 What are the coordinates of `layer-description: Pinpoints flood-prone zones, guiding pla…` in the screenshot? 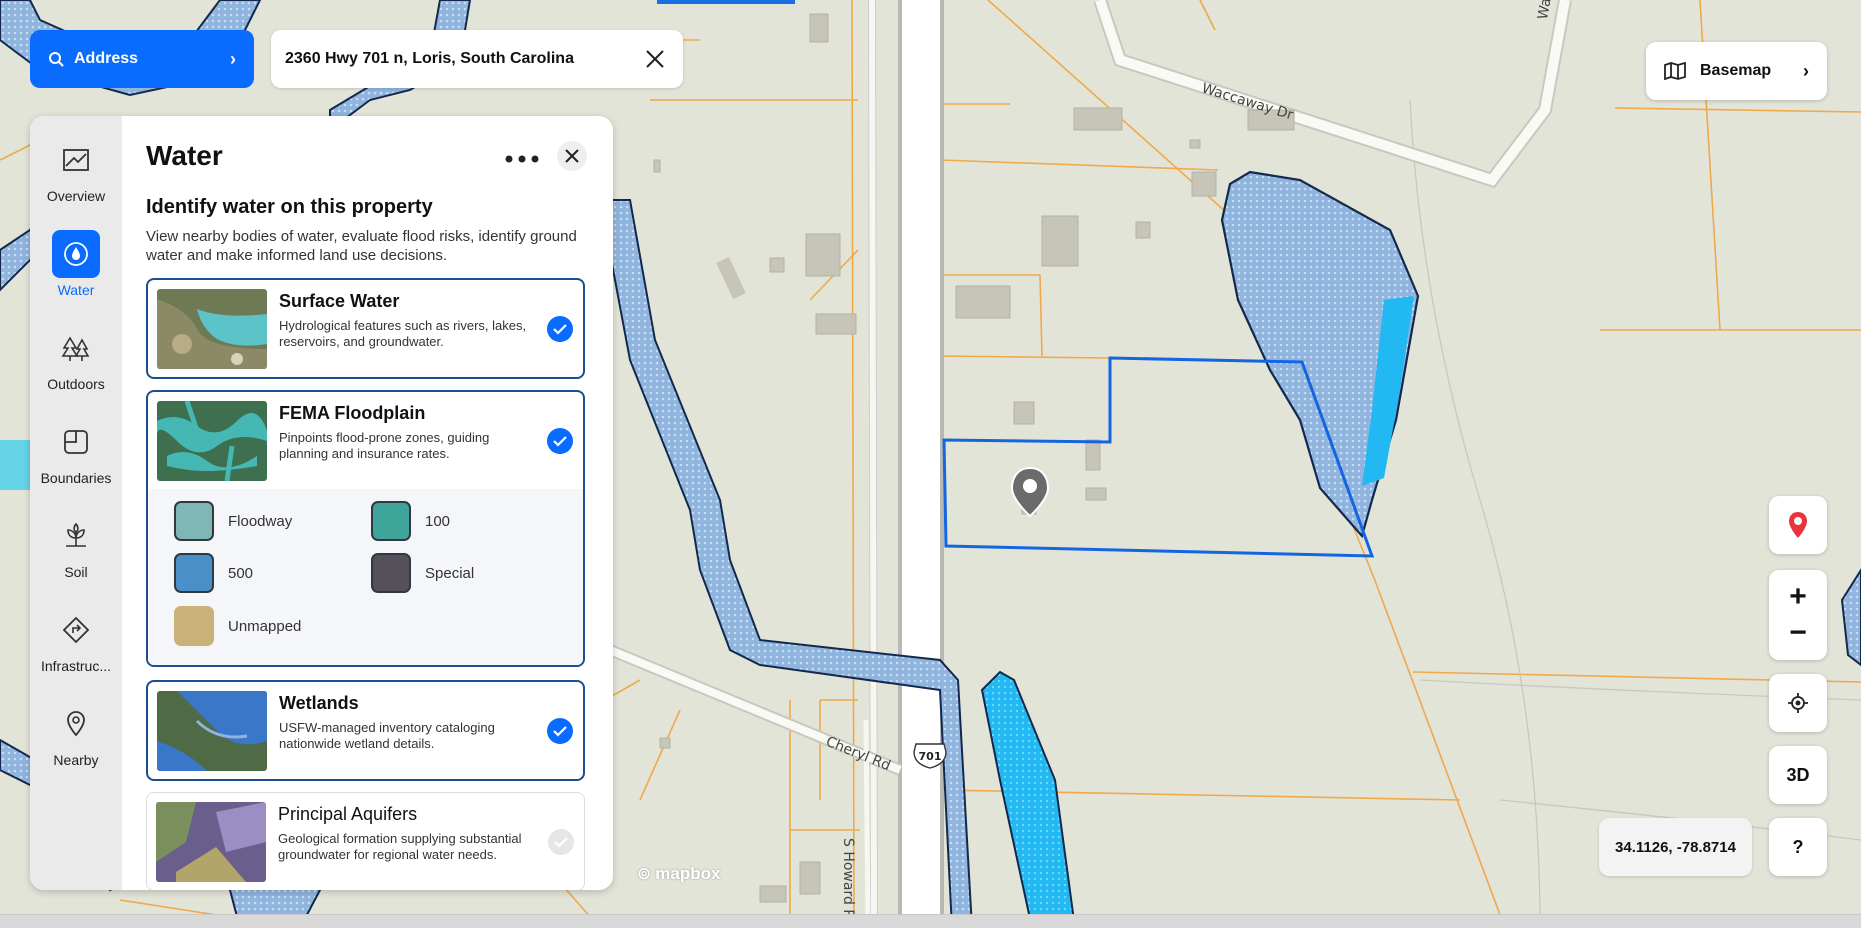 It's located at (384, 445).